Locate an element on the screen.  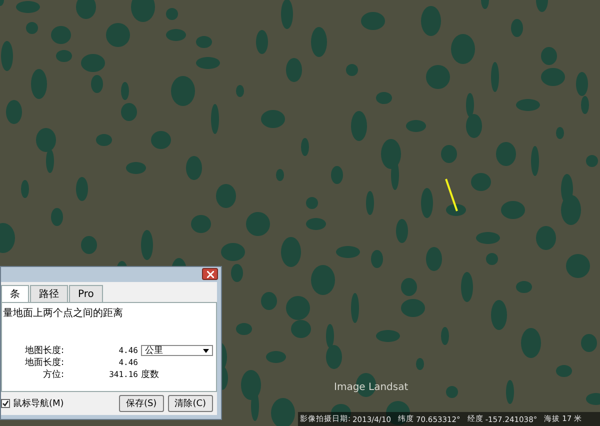
field-value: 341.16 is located at coordinates (123, 374).